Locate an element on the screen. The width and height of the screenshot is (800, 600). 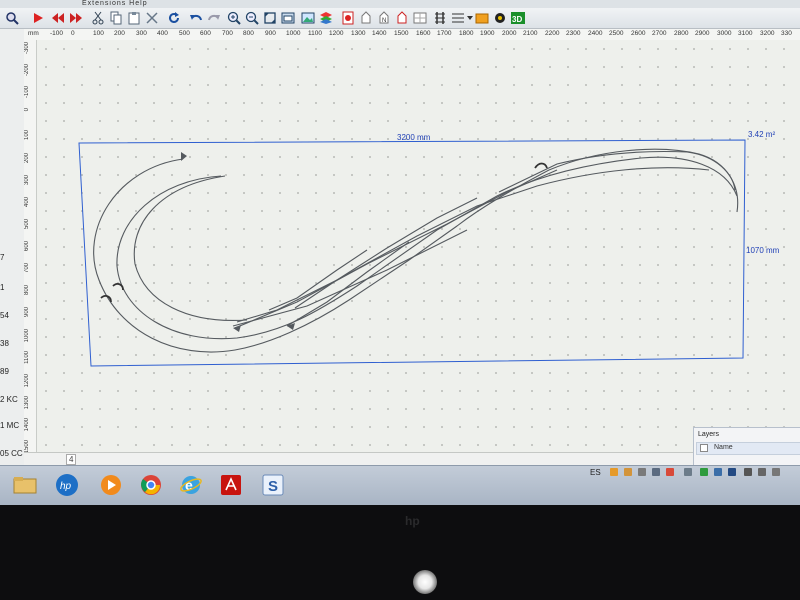
ruler-tick-label: 0 is located at coordinates (27, 110).